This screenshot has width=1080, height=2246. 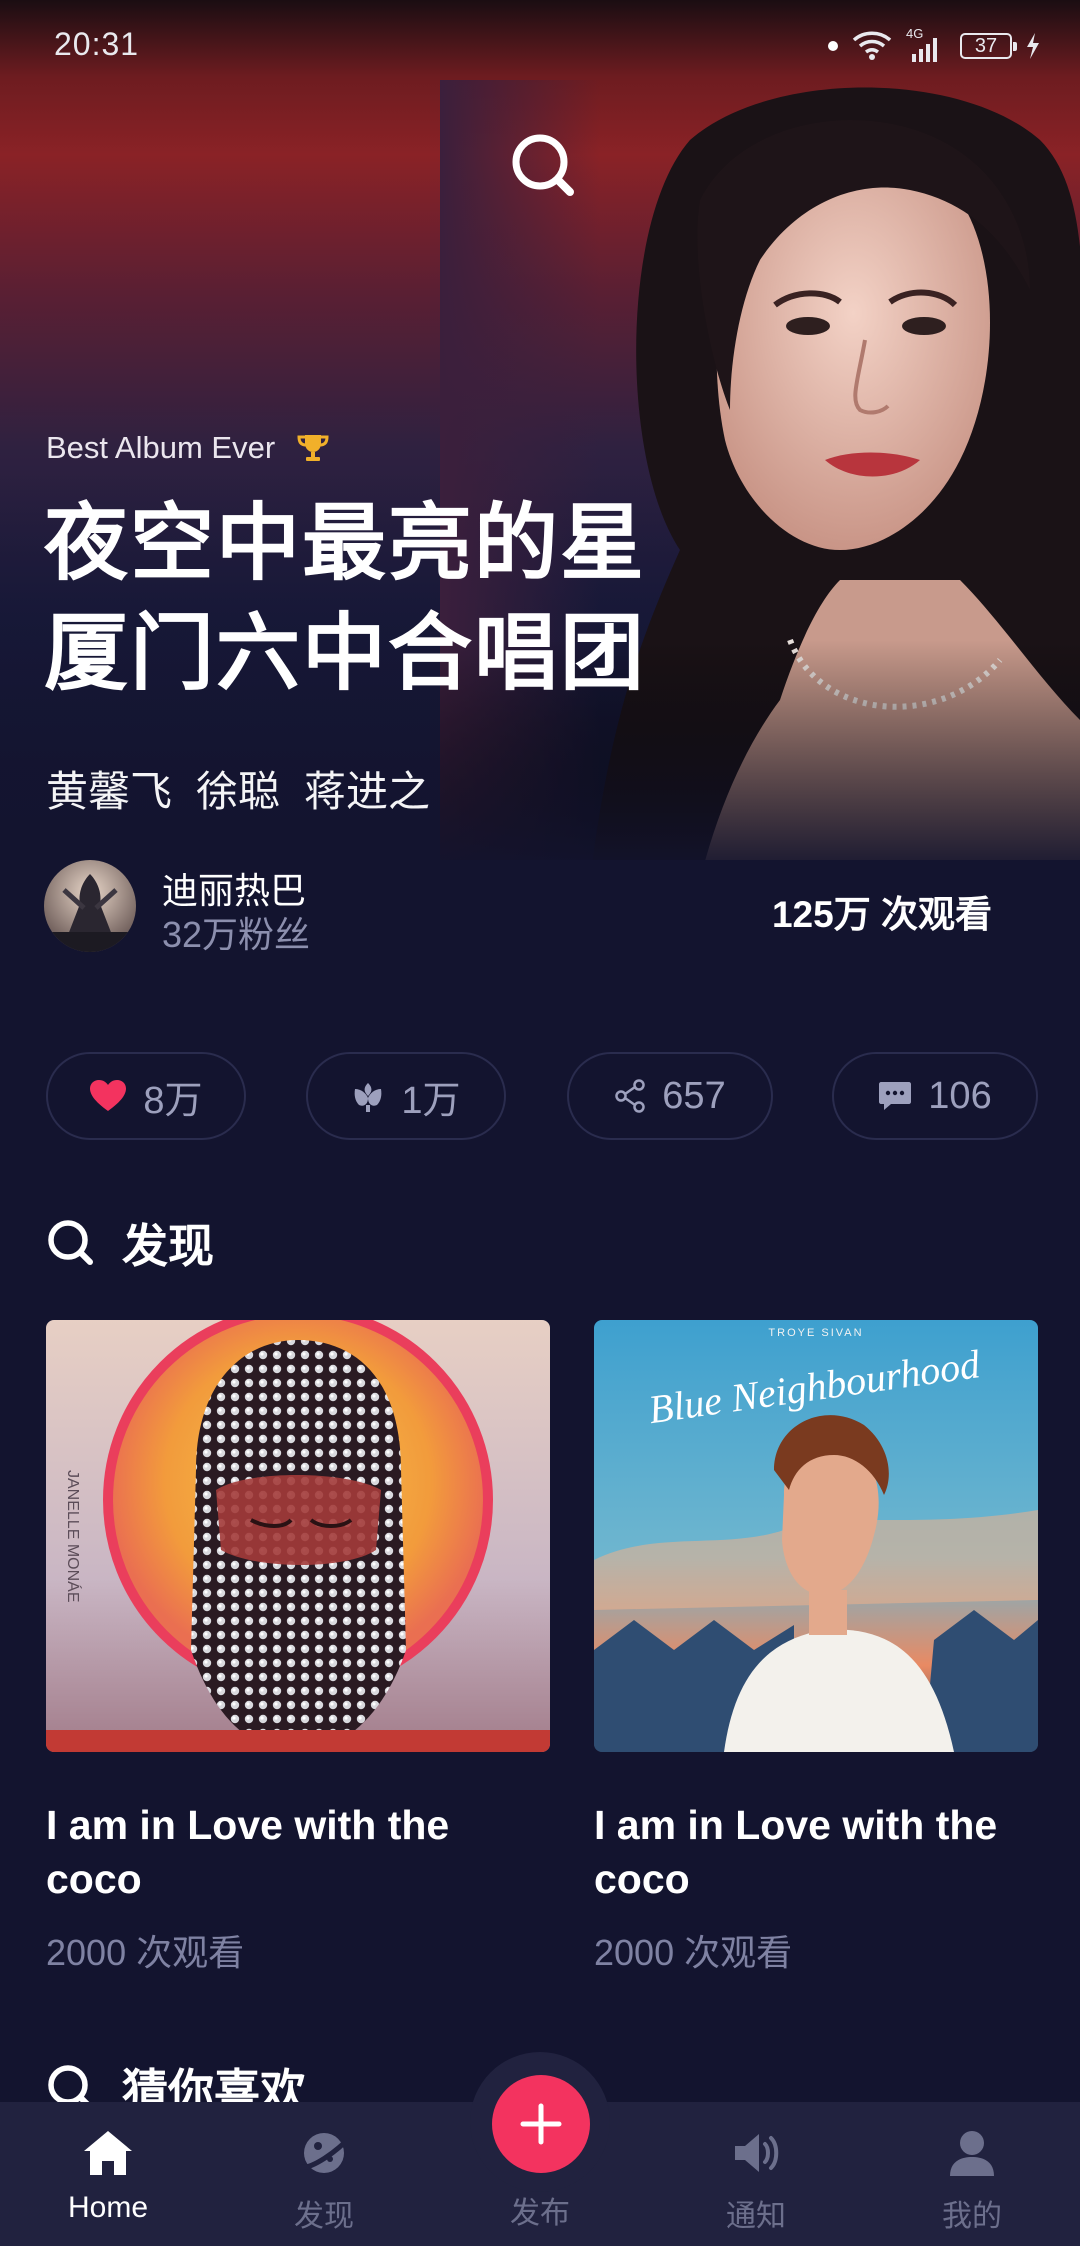 I want to click on signal-icon: 4G, so click(x=921, y=45).